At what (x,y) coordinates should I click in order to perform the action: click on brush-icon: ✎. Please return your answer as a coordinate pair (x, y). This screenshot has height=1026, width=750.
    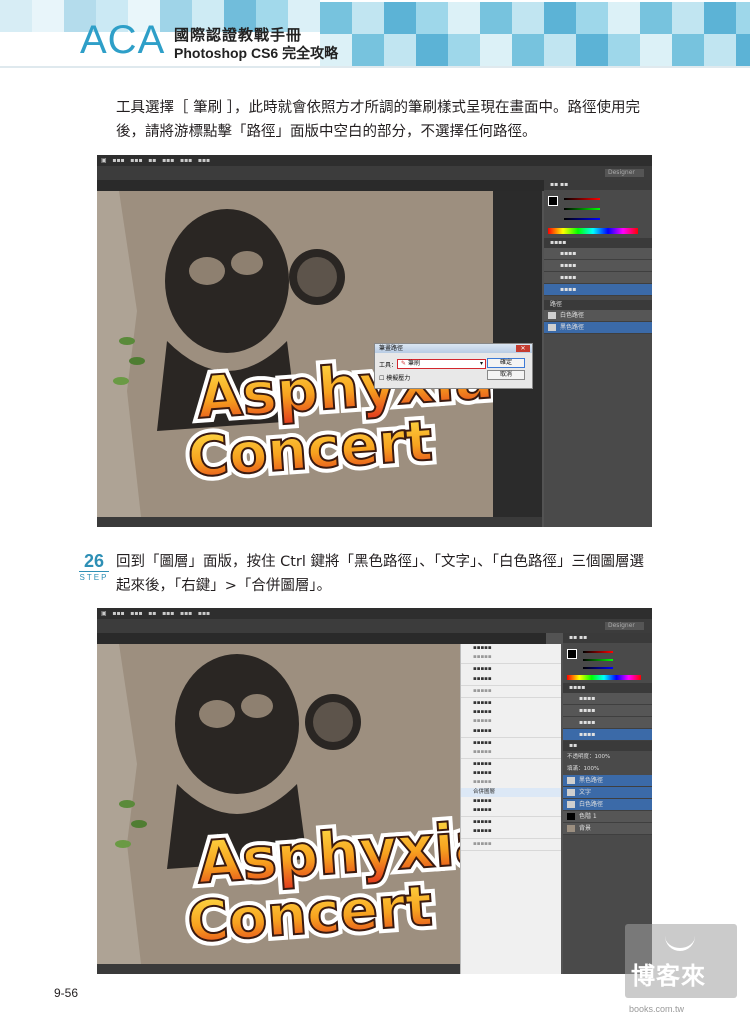
    Looking at the image, I should click on (404, 363).